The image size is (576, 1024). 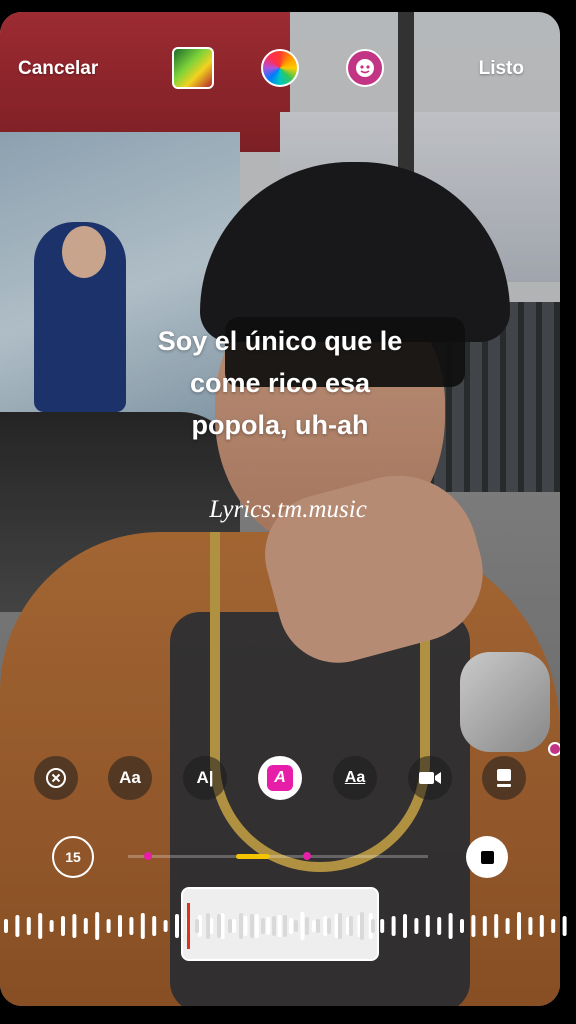 I want to click on lyrics-line: Soy el único que le, so click(x=280, y=341).